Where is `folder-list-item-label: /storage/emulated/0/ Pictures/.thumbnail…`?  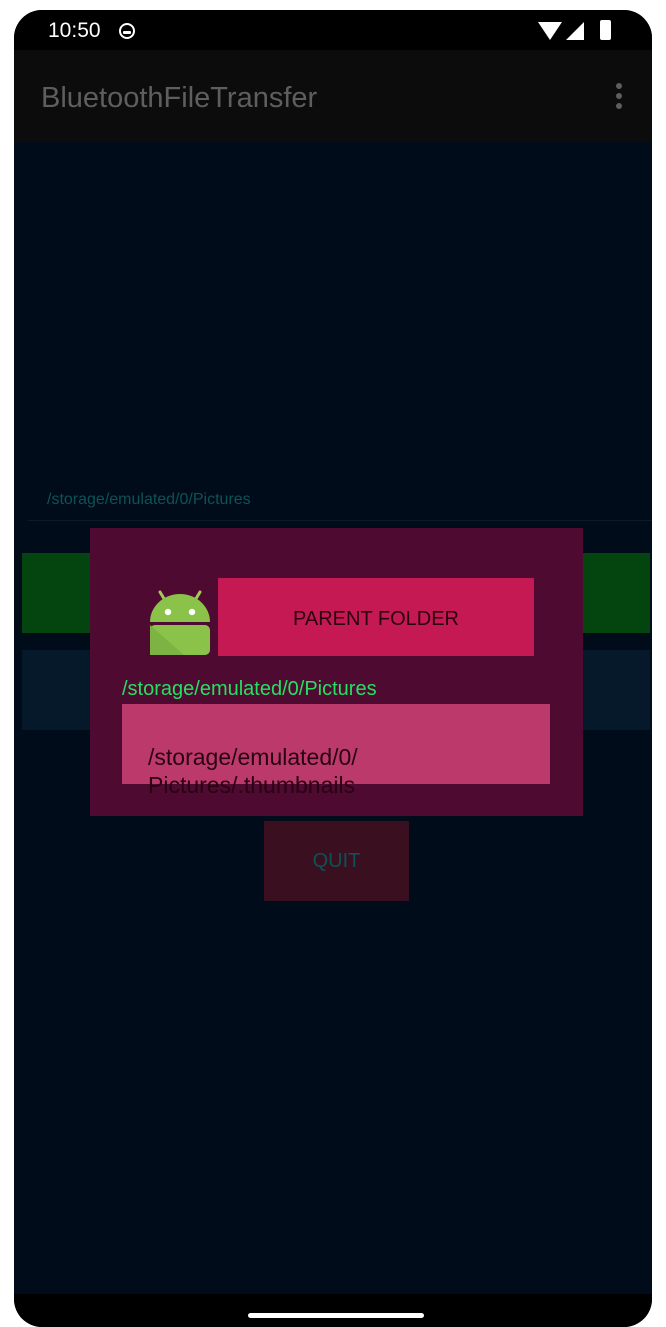
folder-list-item-label: /storage/emulated/0/ Pictures/.thumbnail… is located at coordinates (253, 771).